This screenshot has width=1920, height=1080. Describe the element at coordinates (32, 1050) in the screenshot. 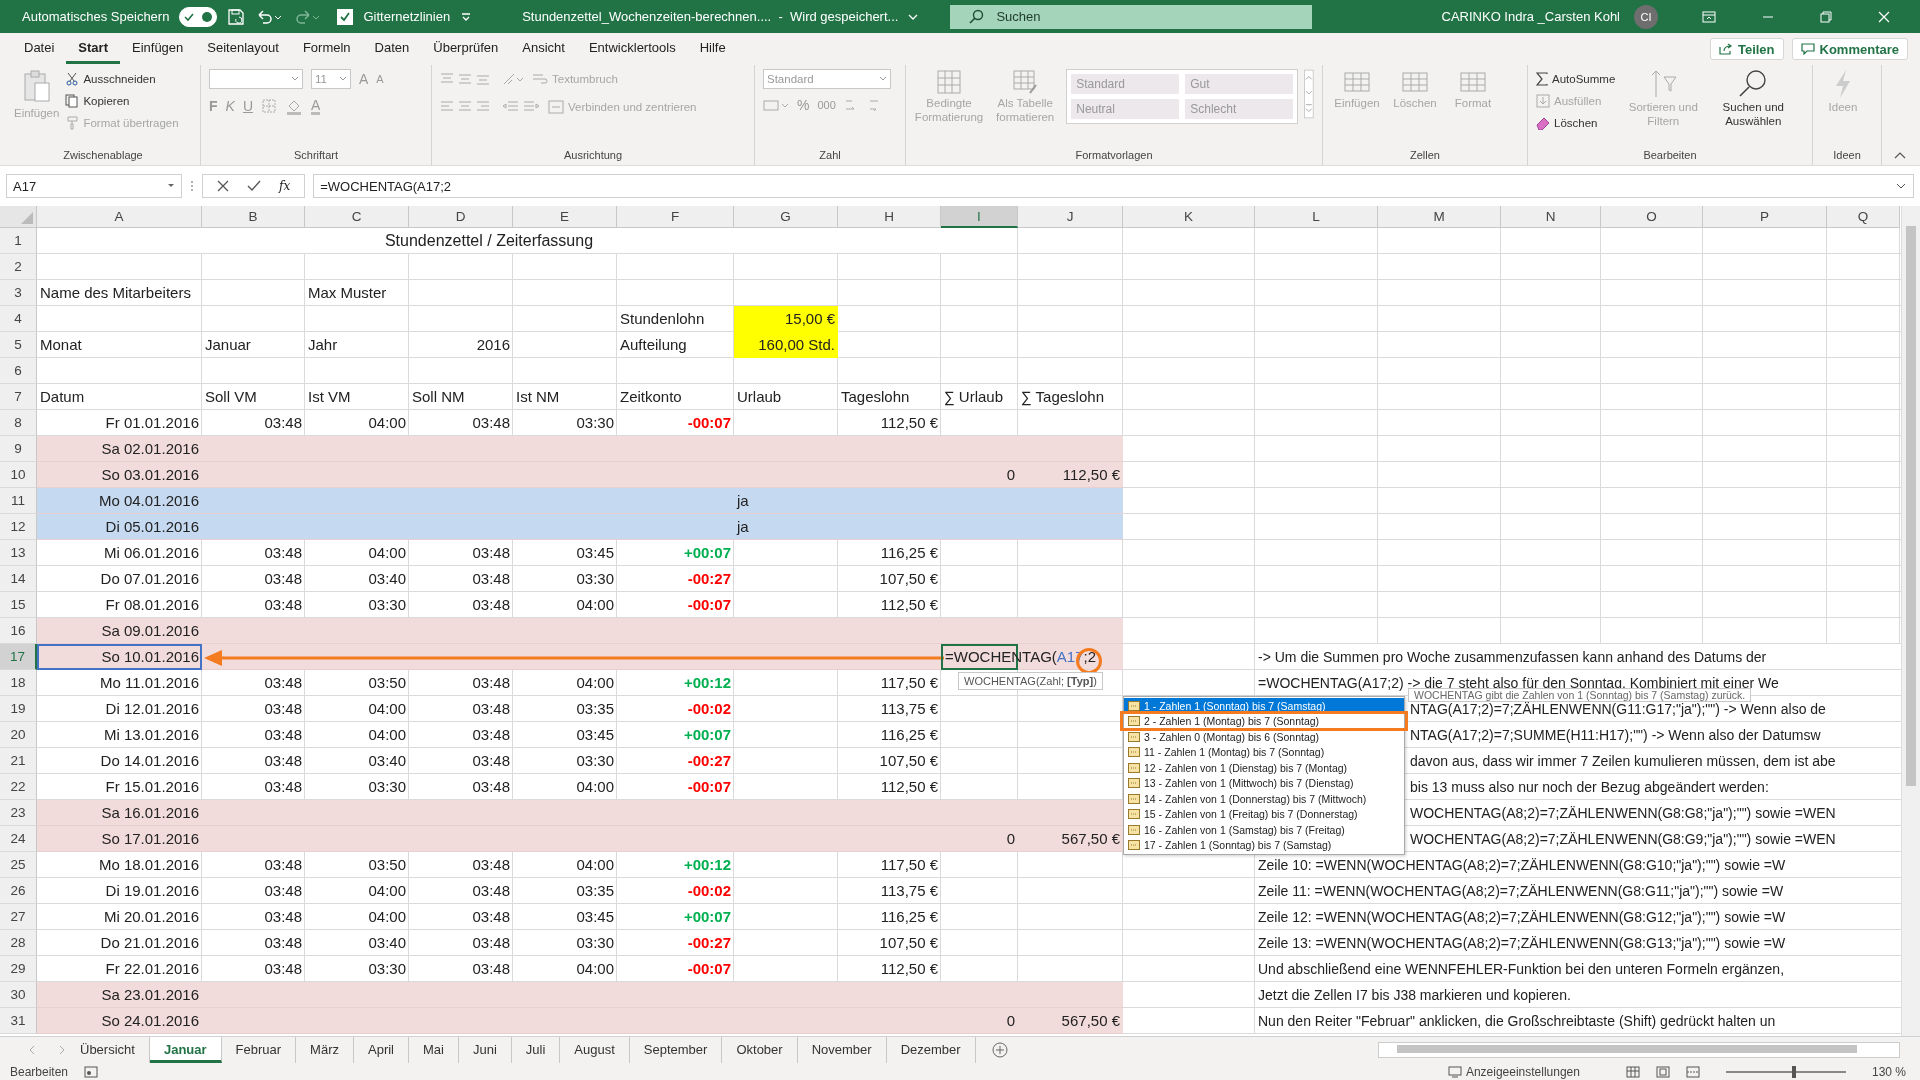

I see `previous-sheet-icon` at that location.